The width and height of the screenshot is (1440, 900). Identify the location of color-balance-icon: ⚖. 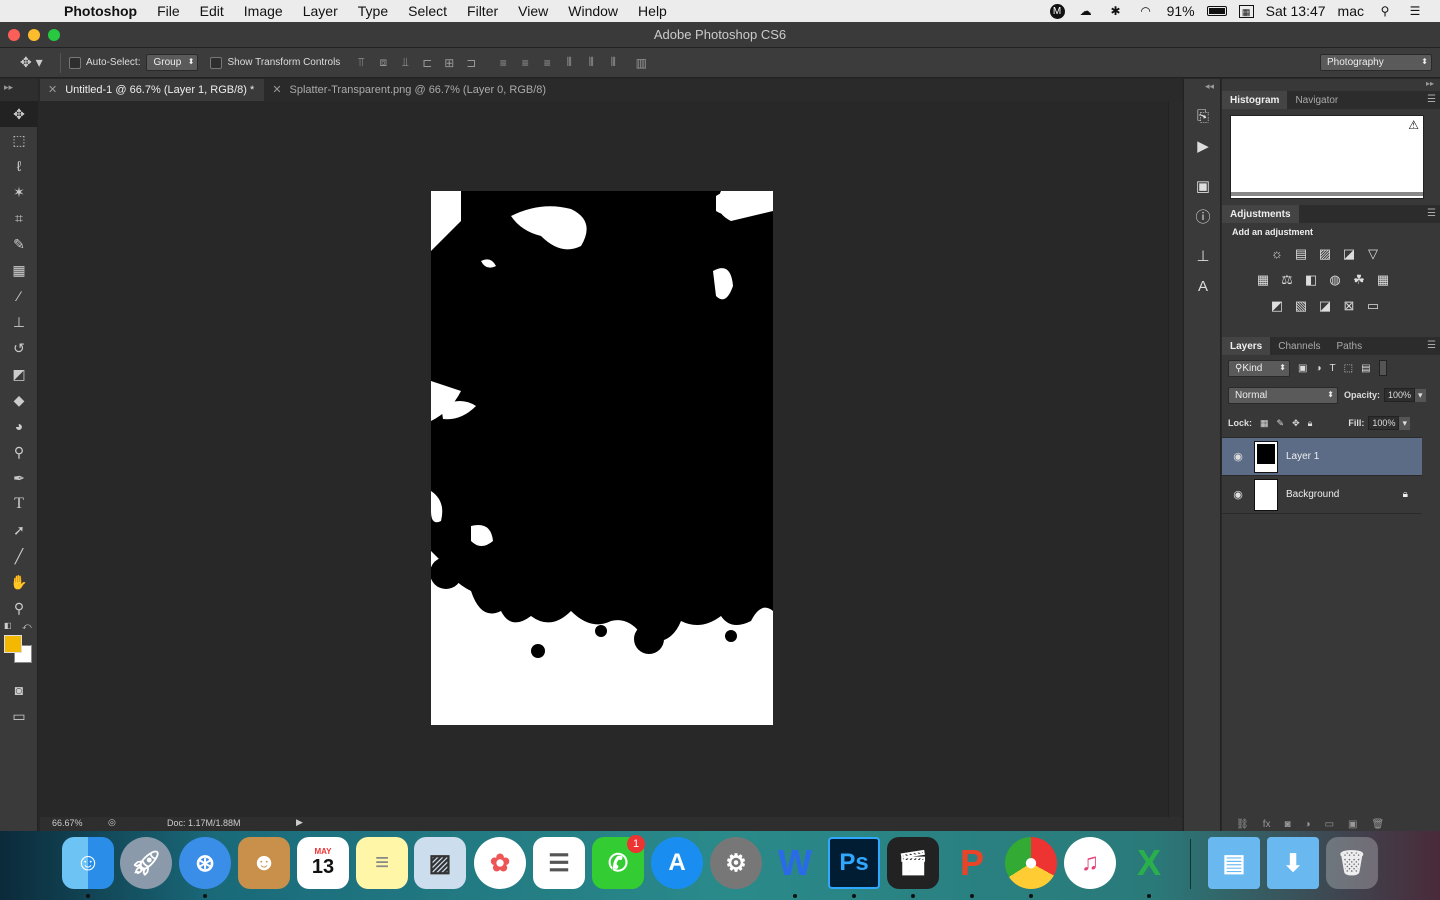
(1287, 280).